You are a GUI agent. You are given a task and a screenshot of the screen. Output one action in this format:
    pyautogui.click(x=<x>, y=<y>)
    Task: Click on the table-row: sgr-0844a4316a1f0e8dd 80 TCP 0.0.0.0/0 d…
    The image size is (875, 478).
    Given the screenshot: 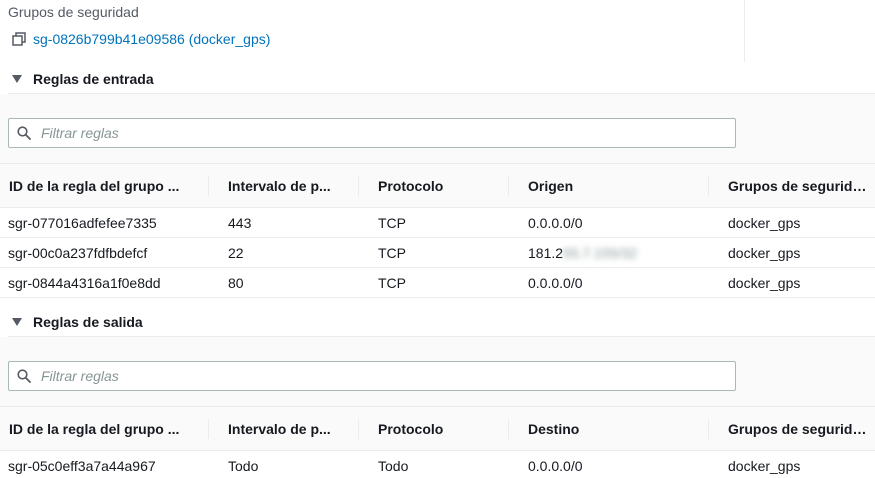 What is the action you would take?
    pyautogui.click(x=437, y=282)
    